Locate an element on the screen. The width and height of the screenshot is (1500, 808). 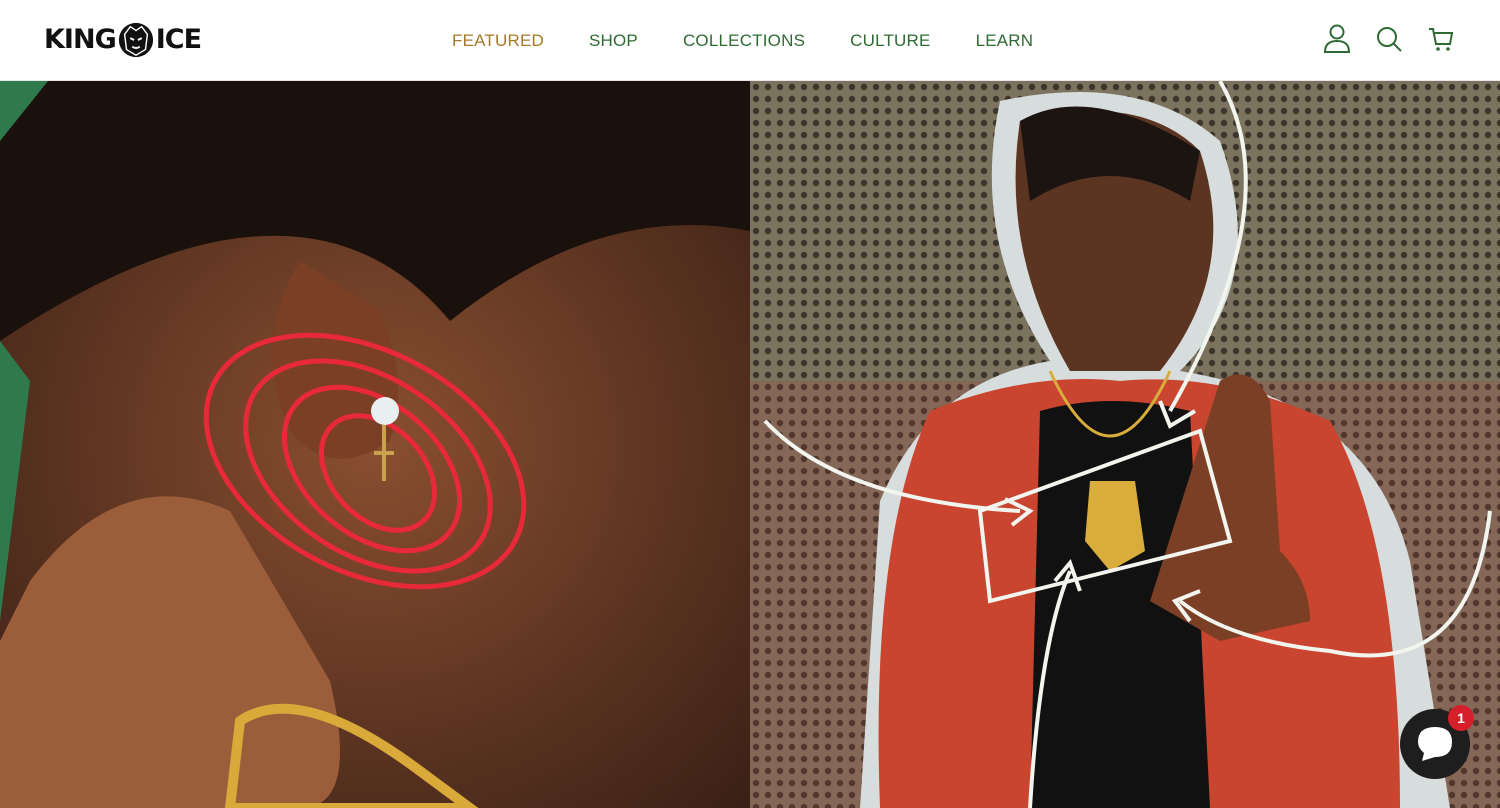
cart-icon is located at coordinates (1441, 39).